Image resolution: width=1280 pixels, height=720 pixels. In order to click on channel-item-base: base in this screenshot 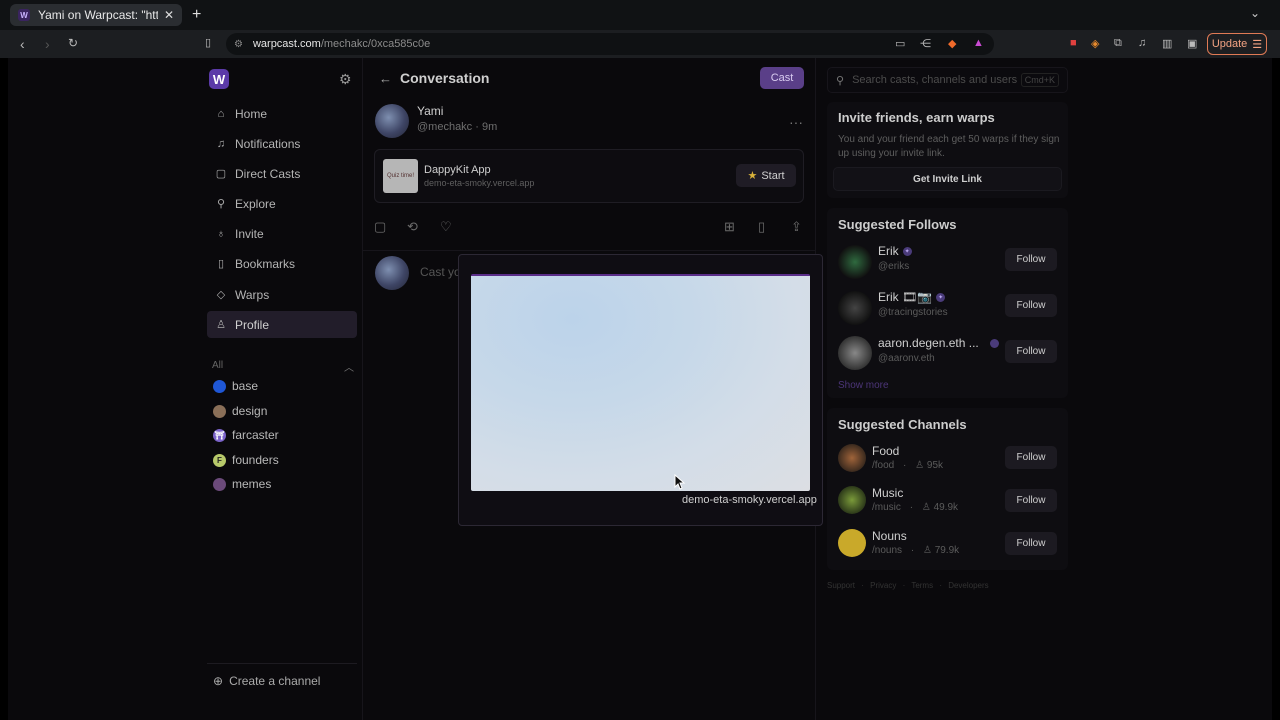, I will do `click(235, 386)`.